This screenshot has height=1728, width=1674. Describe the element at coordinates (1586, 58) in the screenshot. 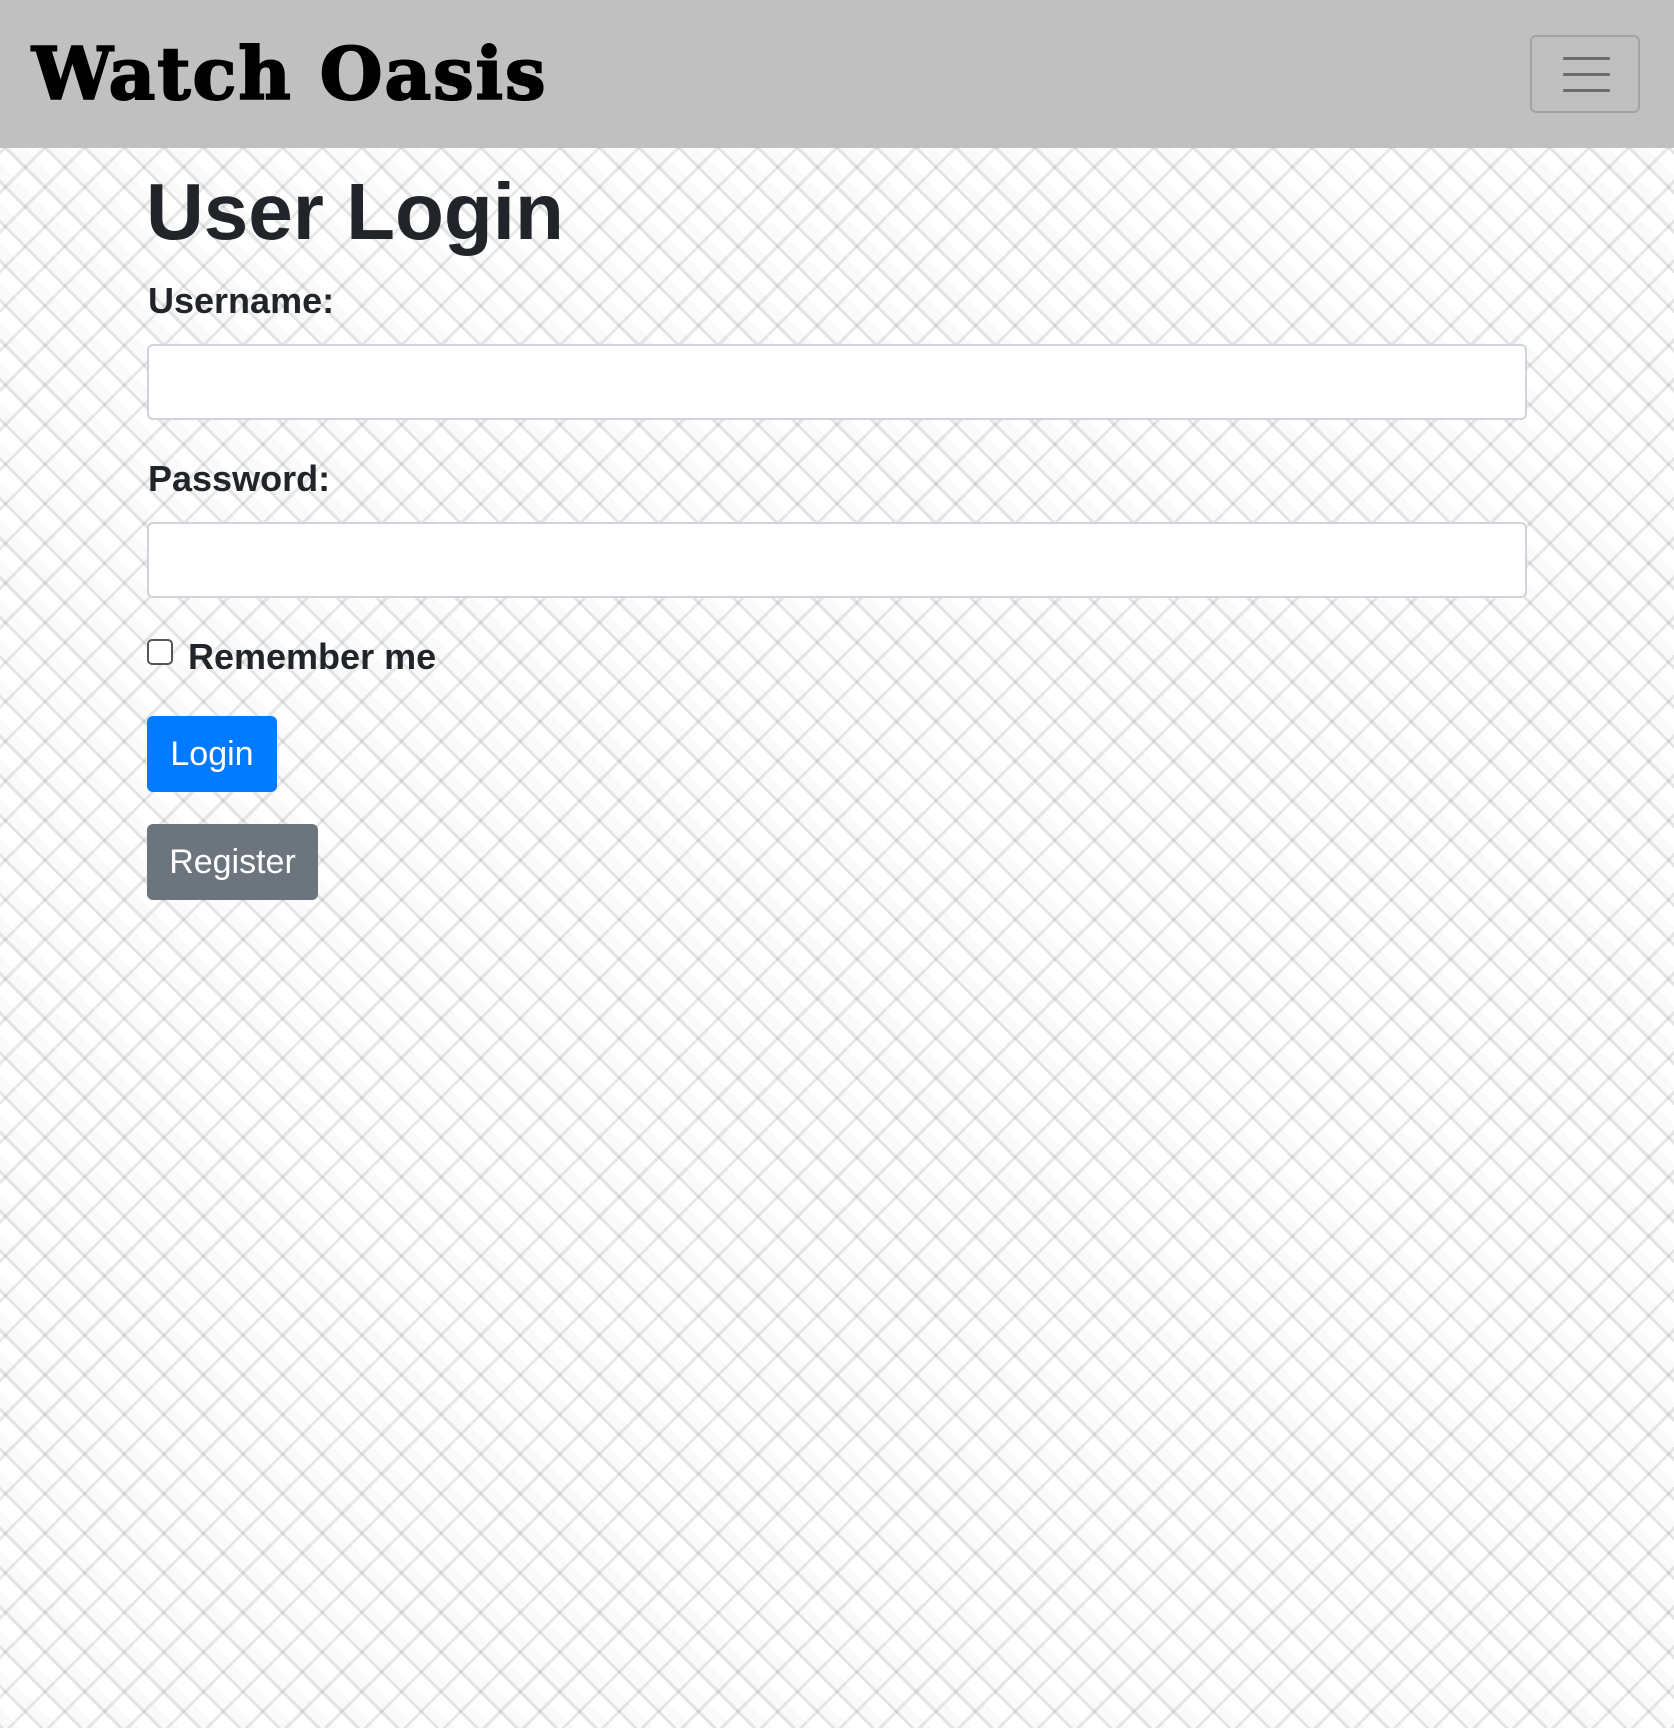

I see `hamburger-menu-icon` at that location.